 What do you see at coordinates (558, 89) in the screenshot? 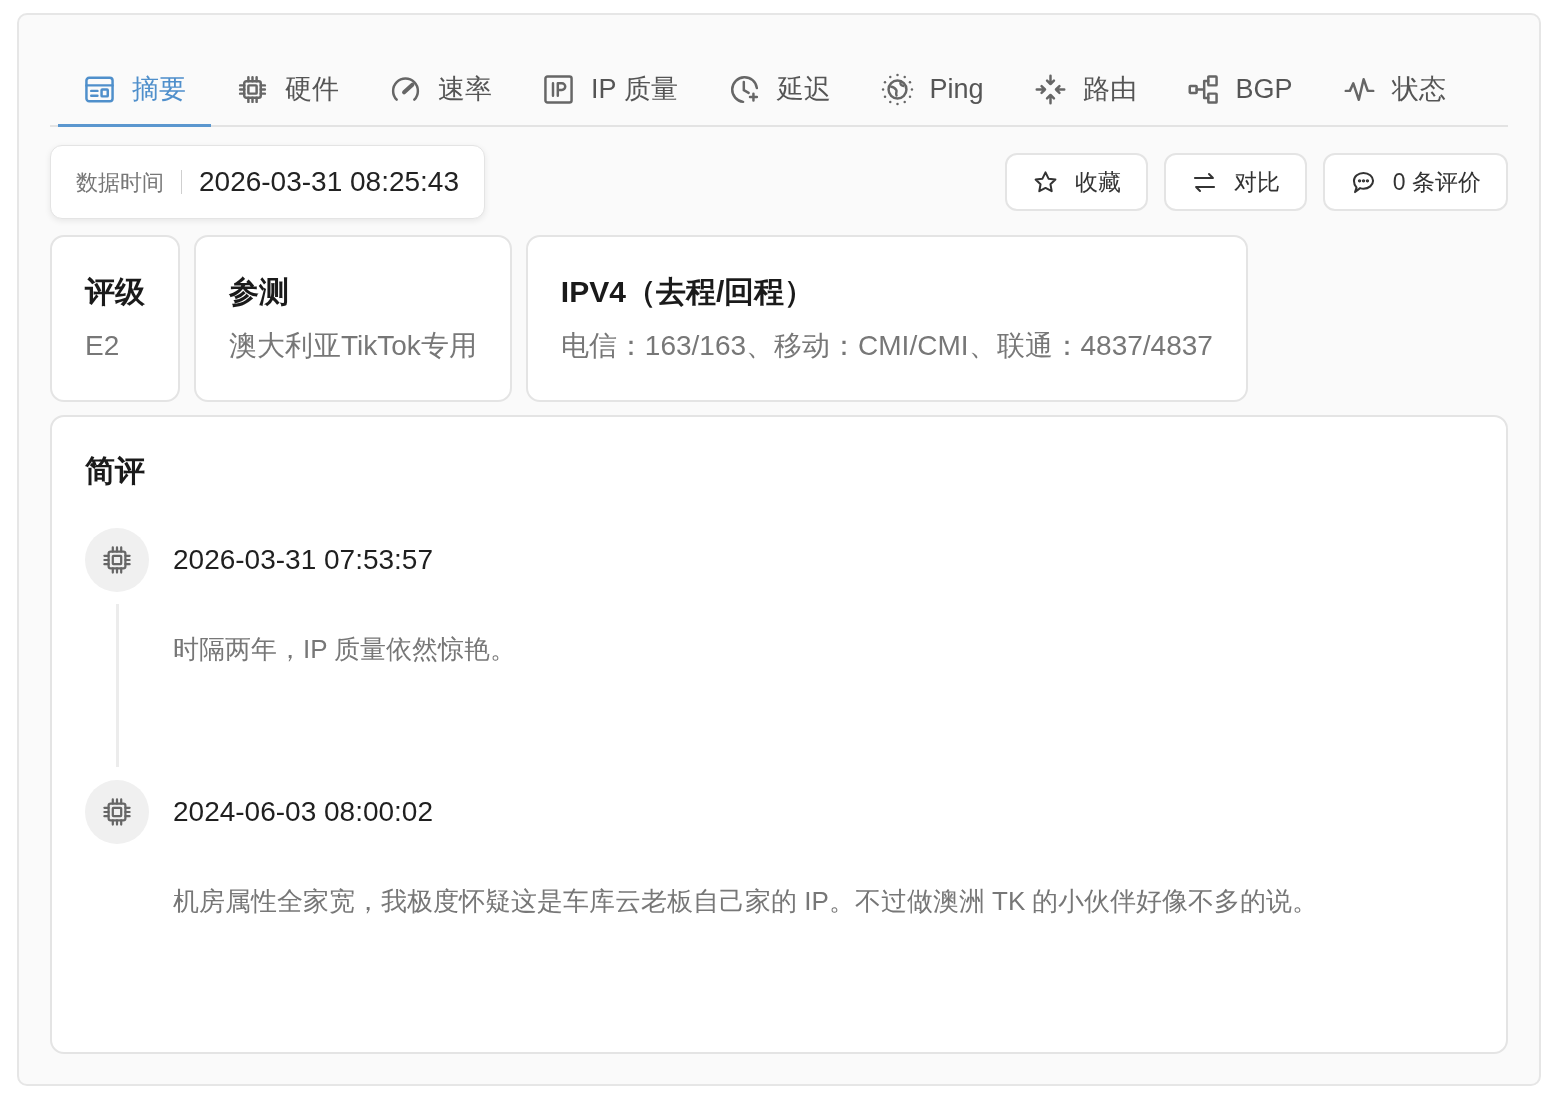
I see `ip-tag-icon` at bounding box center [558, 89].